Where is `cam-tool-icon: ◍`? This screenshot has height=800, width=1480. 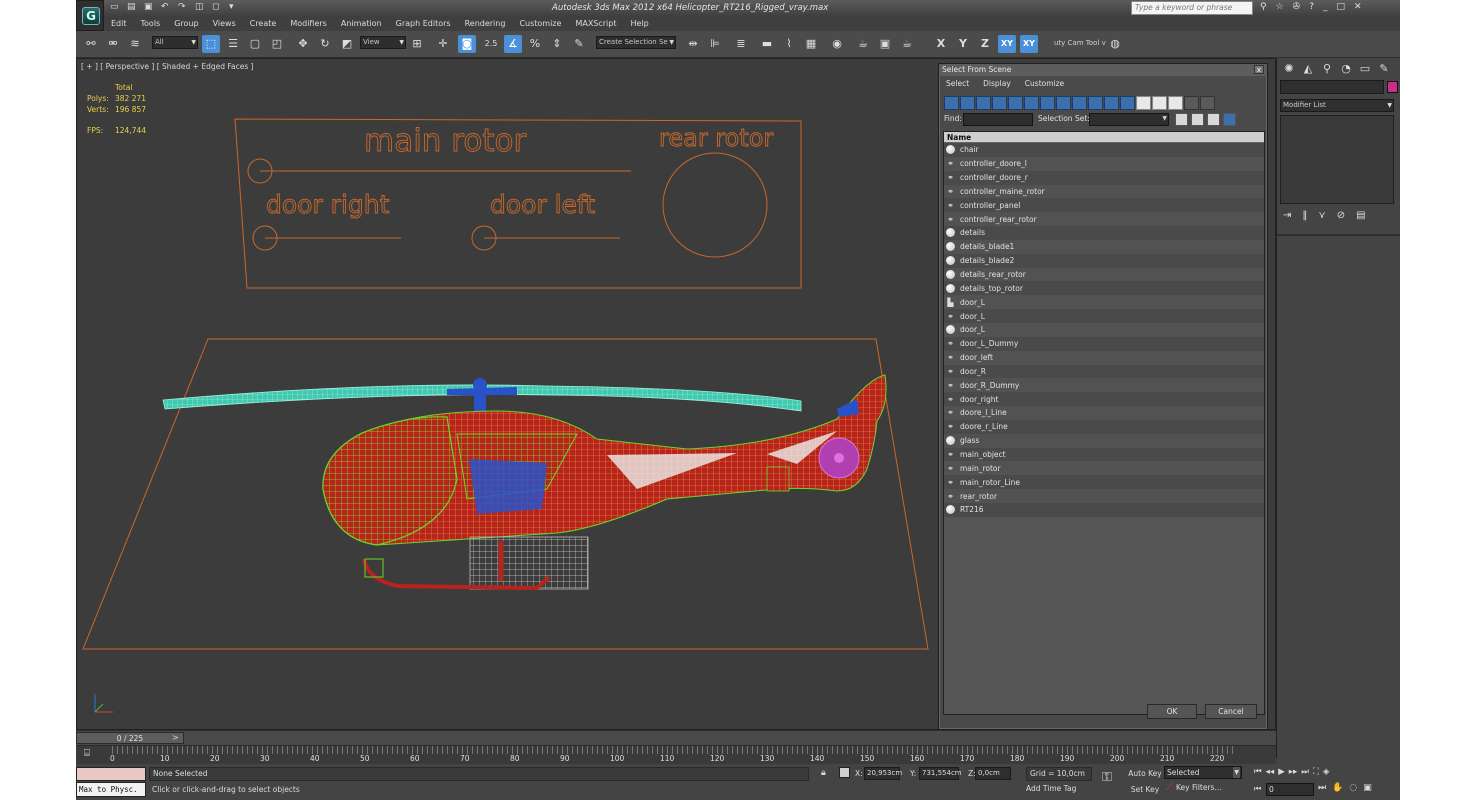
cam-tool-icon: ◍ is located at coordinates (1115, 44).